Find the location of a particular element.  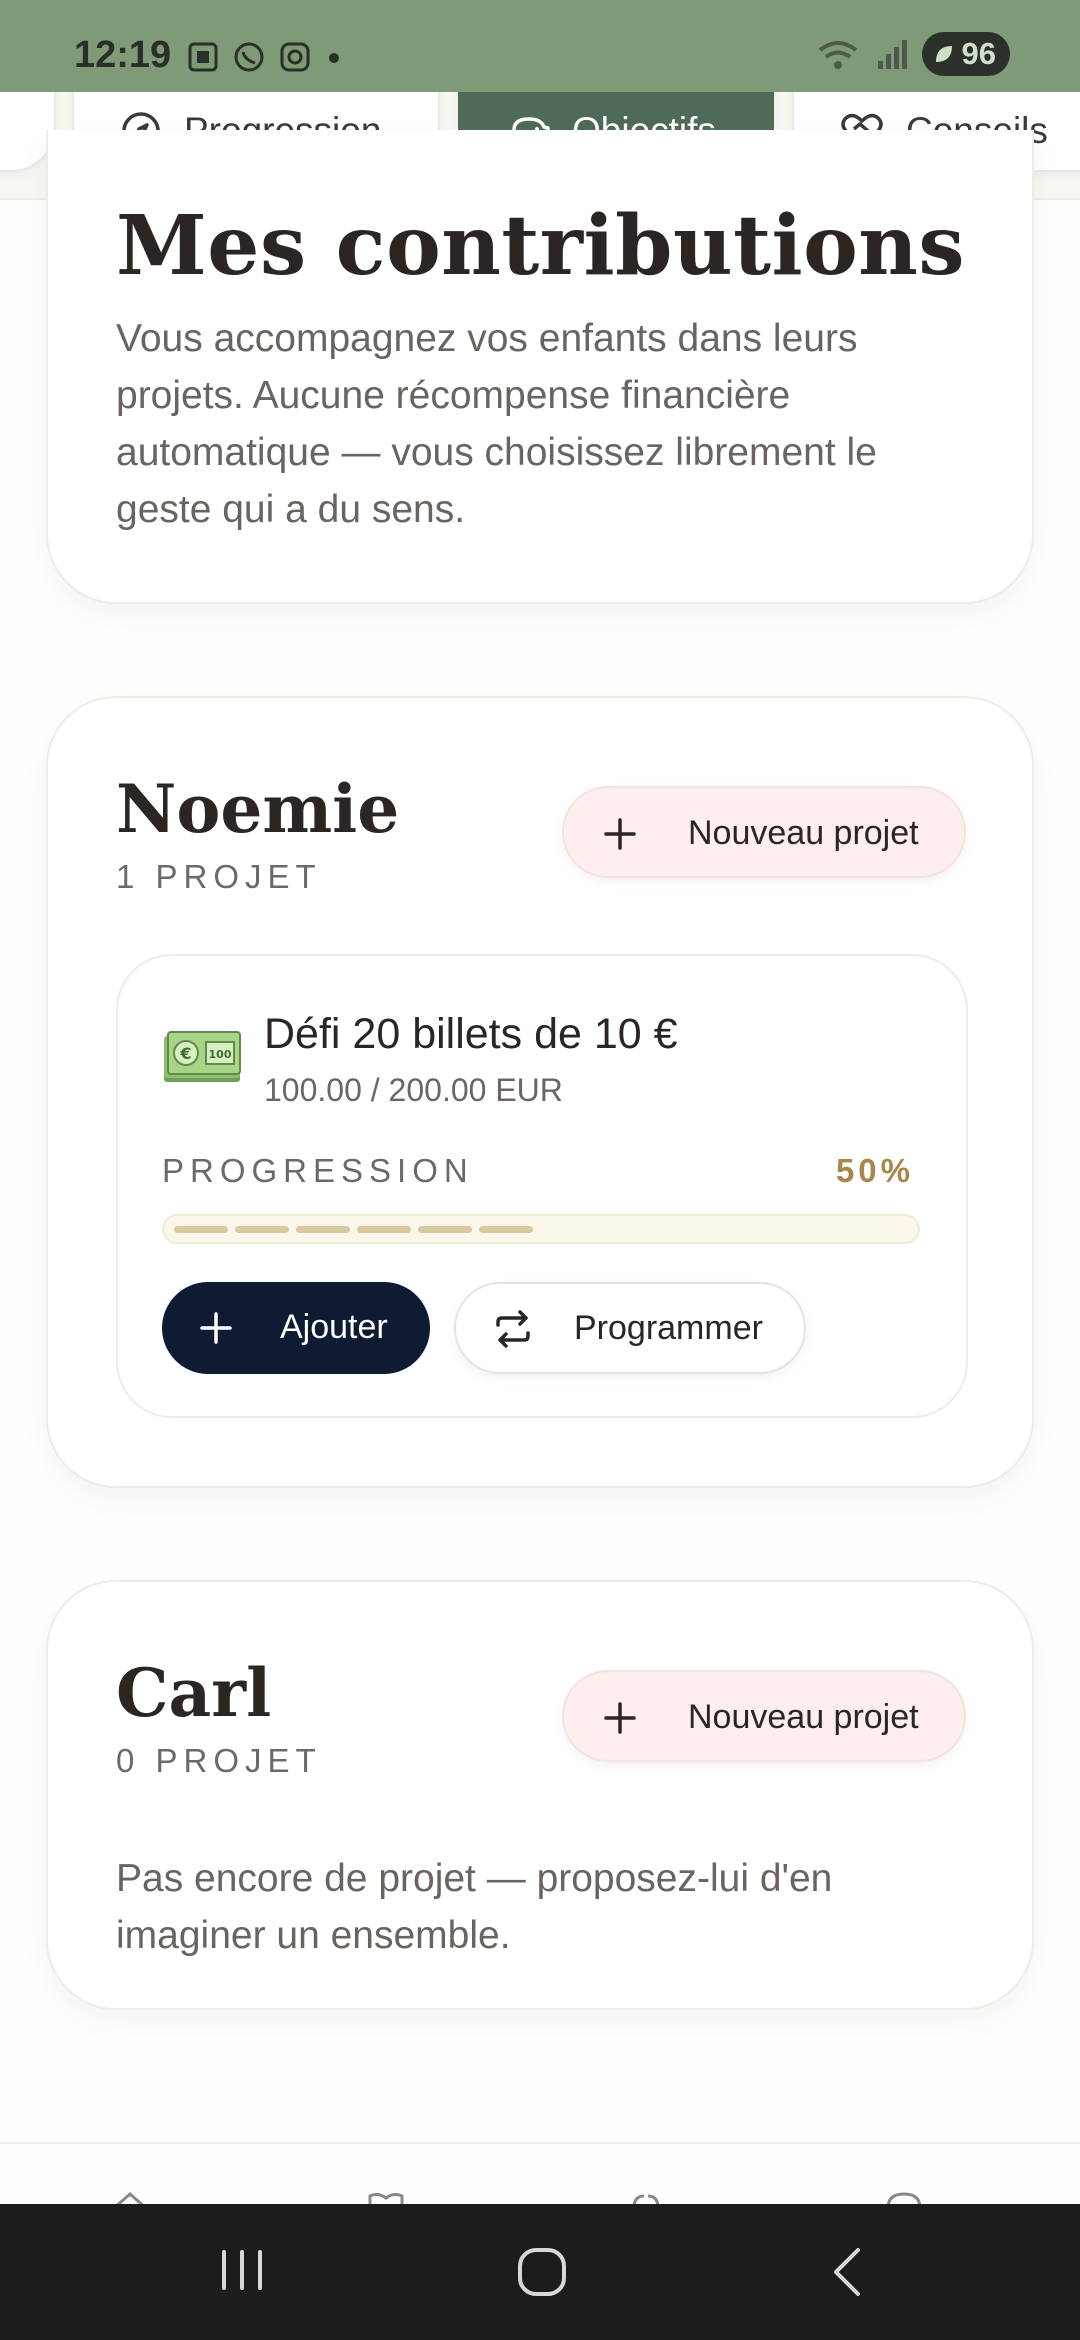

dot-icon is located at coordinates (334, 58).